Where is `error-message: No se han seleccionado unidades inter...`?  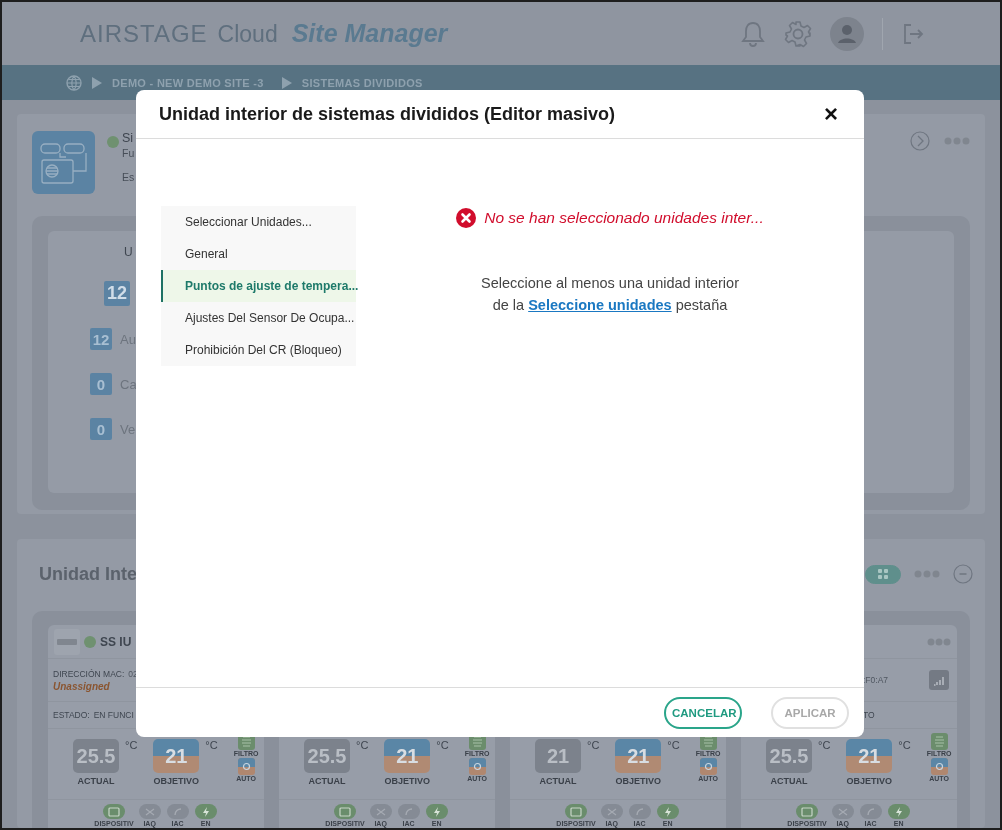 error-message: No se han seleccionado unidades inter... is located at coordinates (624, 218).